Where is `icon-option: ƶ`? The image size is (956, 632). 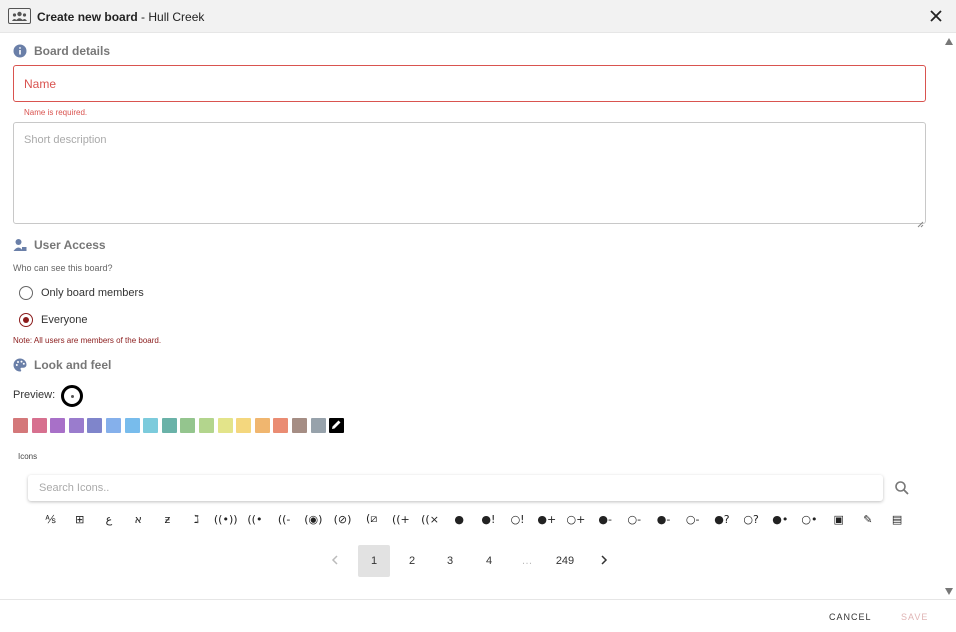
icon-option: ƶ is located at coordinates (167, 519).